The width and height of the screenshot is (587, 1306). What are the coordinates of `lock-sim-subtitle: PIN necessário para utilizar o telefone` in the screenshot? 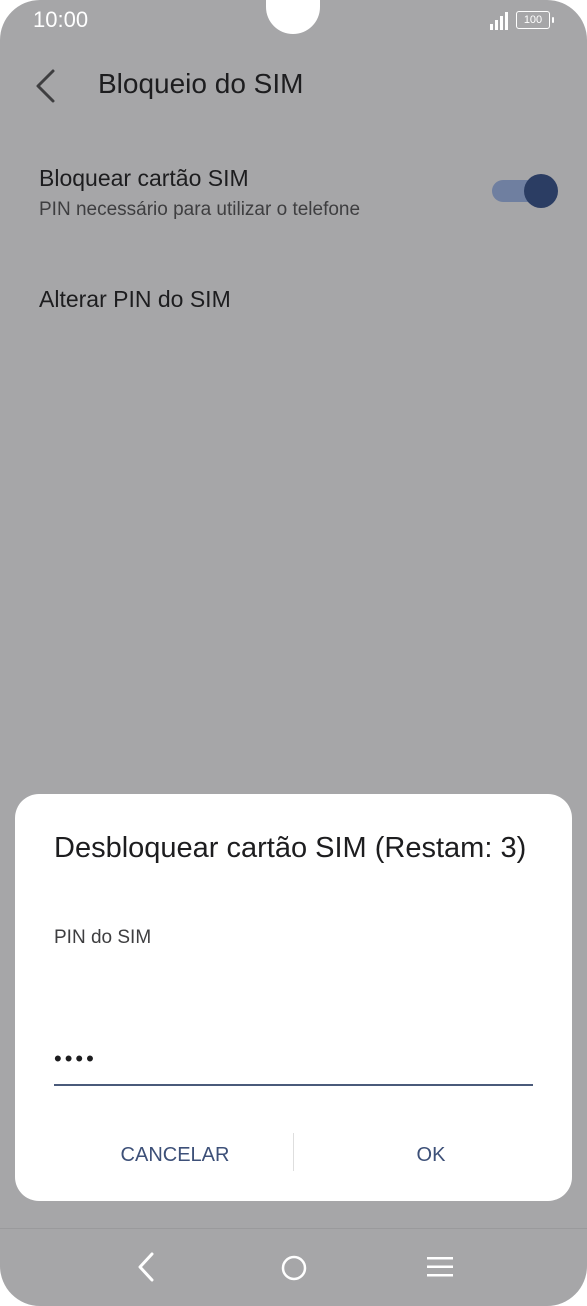 It's located at (200, 209).